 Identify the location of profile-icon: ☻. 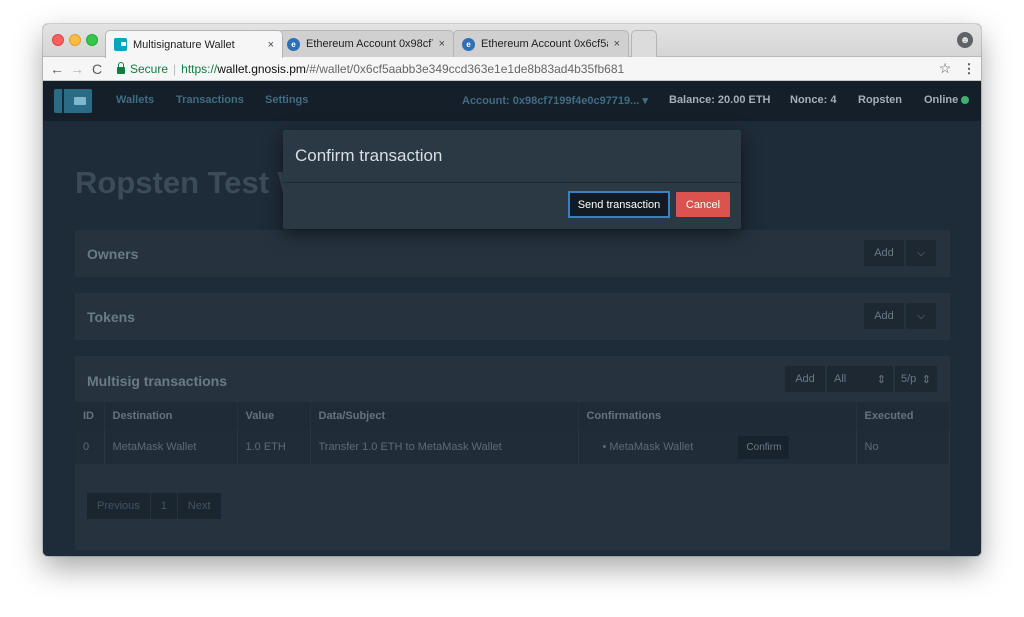
(965, 40).